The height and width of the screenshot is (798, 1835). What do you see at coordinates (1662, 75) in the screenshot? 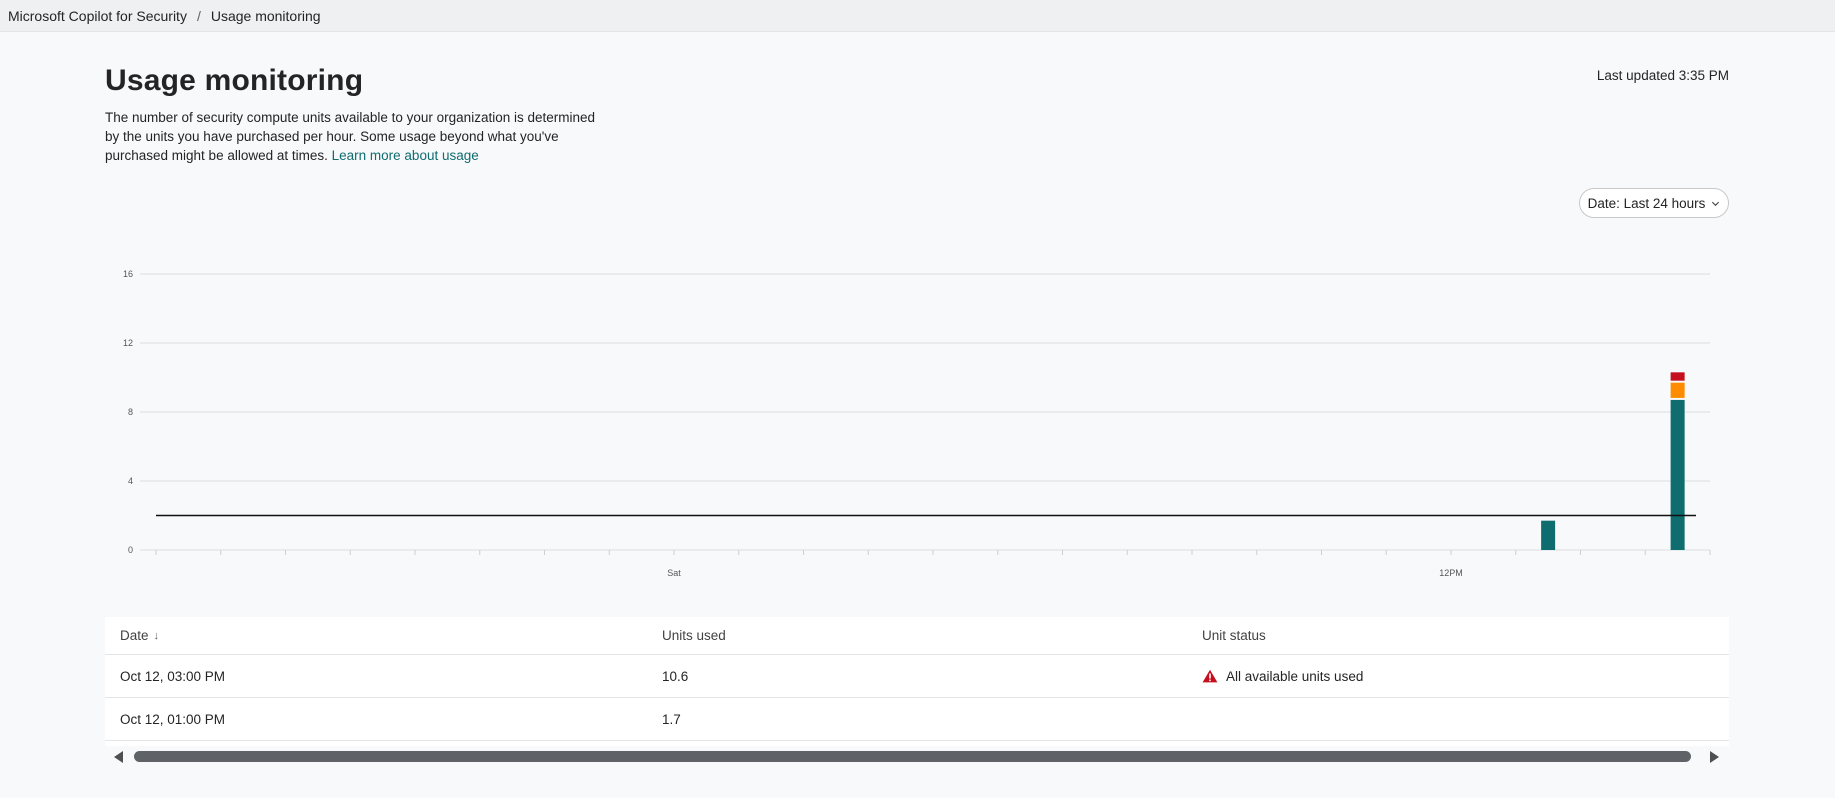
I see `last-updated-text: Last updated 3:35 PM` at bounding box center [1662, 75].